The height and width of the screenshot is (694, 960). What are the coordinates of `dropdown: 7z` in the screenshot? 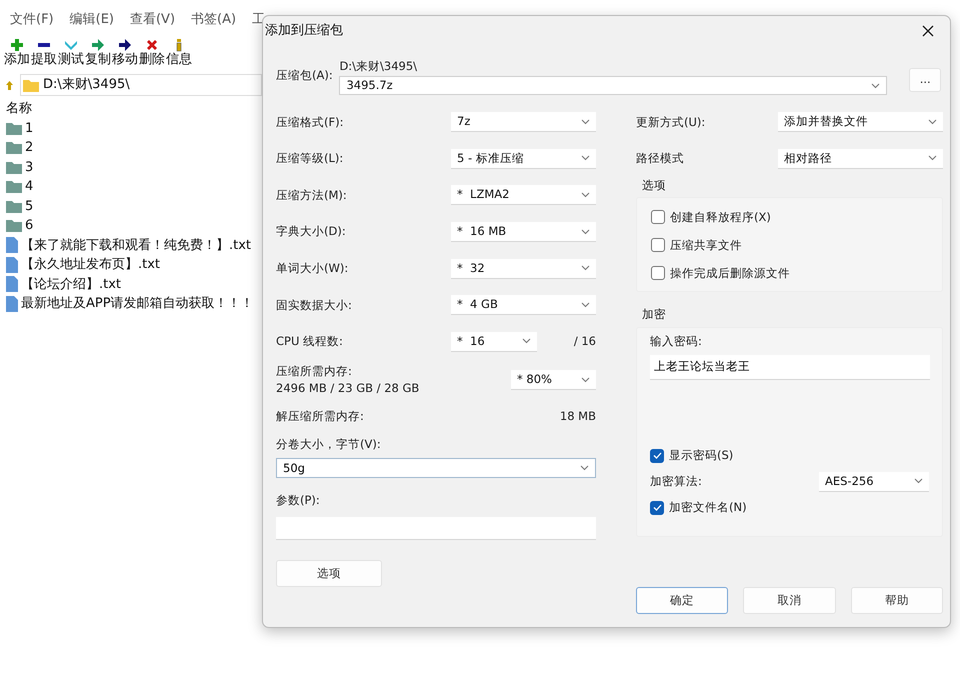 It's located at (523, 122).